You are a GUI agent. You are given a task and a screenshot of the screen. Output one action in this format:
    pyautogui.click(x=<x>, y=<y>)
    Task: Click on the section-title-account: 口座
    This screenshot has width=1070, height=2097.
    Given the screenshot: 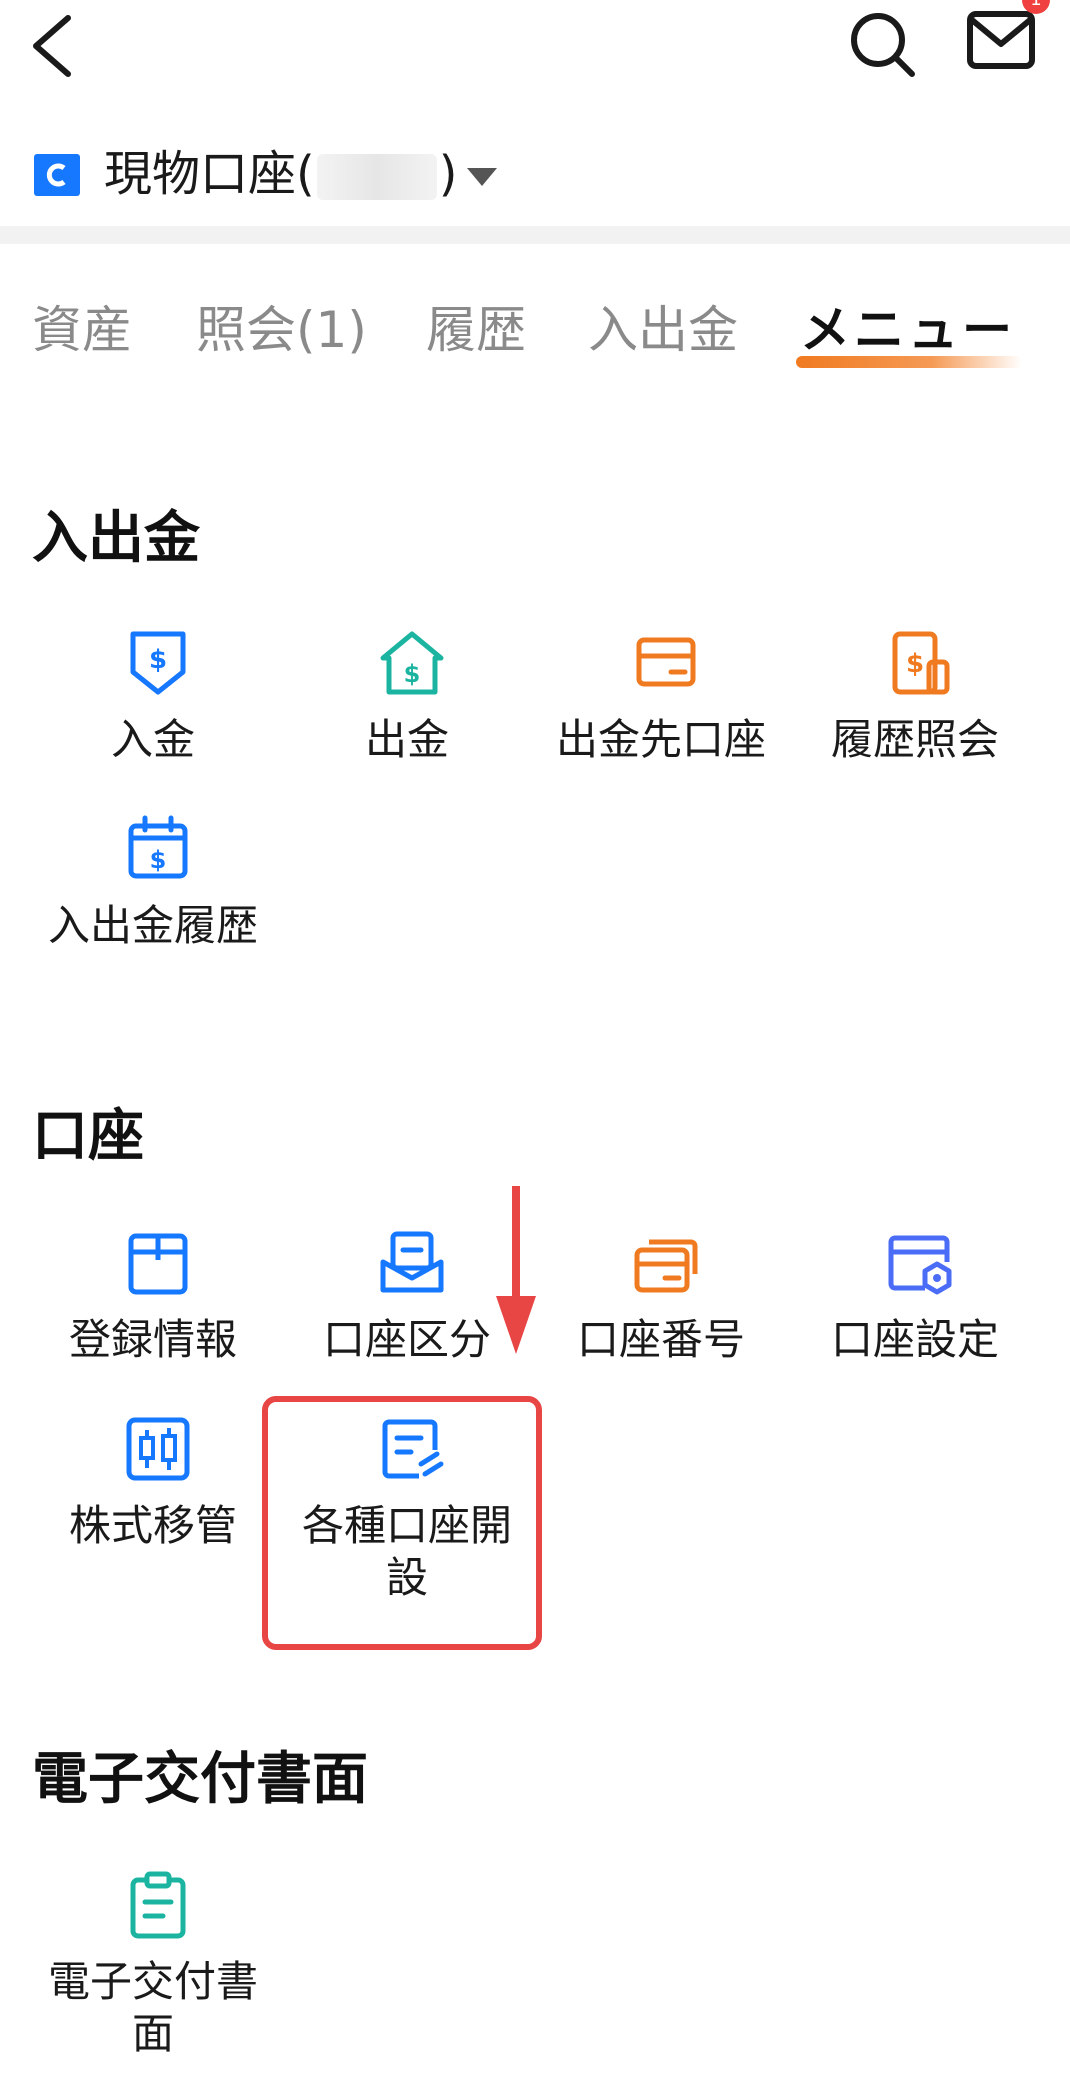 What is the action you would take?
    pyautogui.click(x=88, y=1136)
    